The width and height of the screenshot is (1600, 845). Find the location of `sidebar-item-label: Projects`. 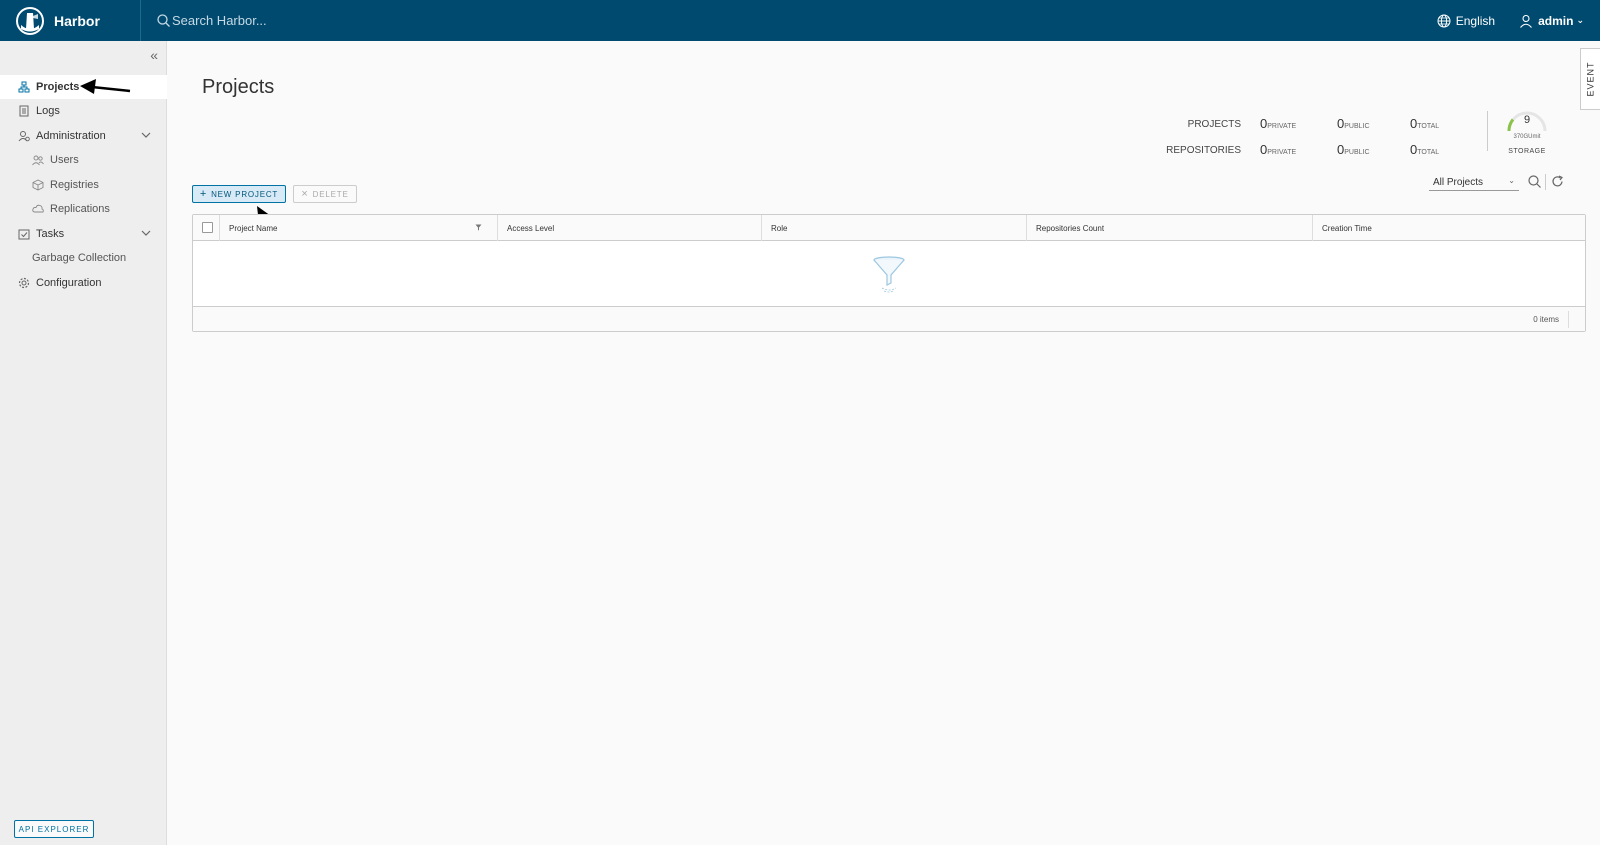

sidebar-item-label: Projects is located at coordinates (58, 87).